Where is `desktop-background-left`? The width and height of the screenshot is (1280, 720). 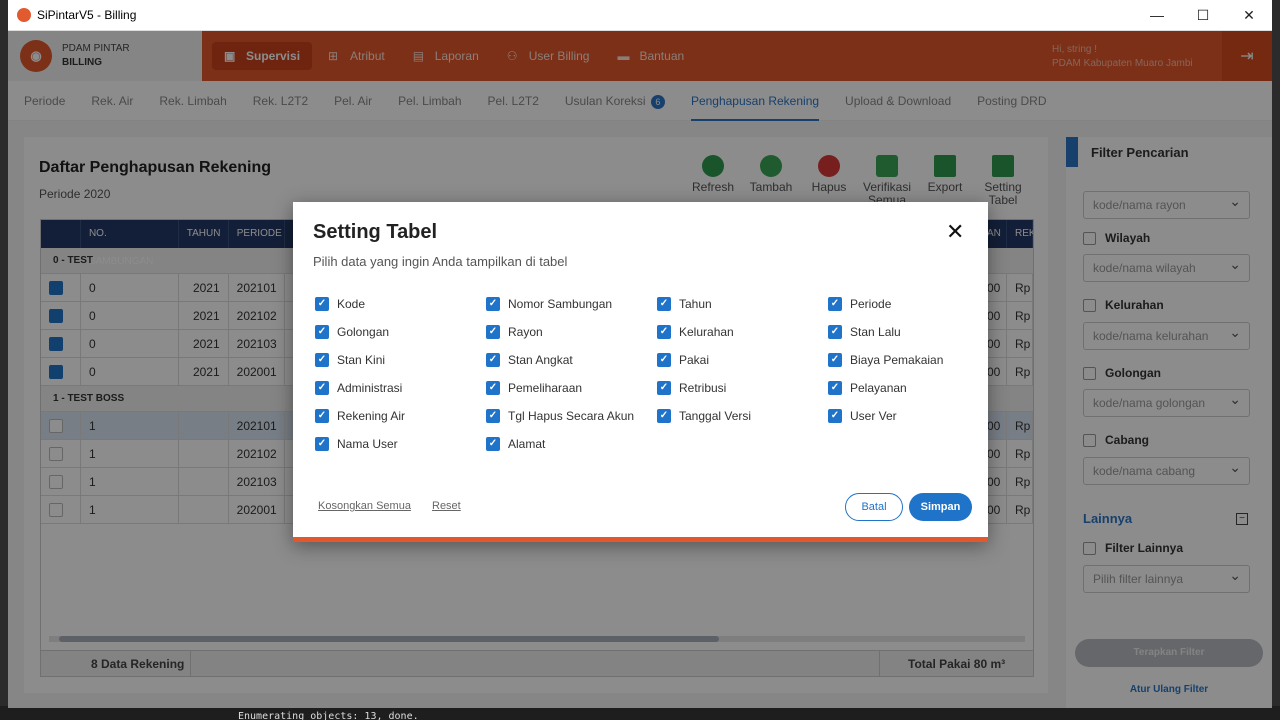 desktop-background-left is located at coordinates (4, 360).